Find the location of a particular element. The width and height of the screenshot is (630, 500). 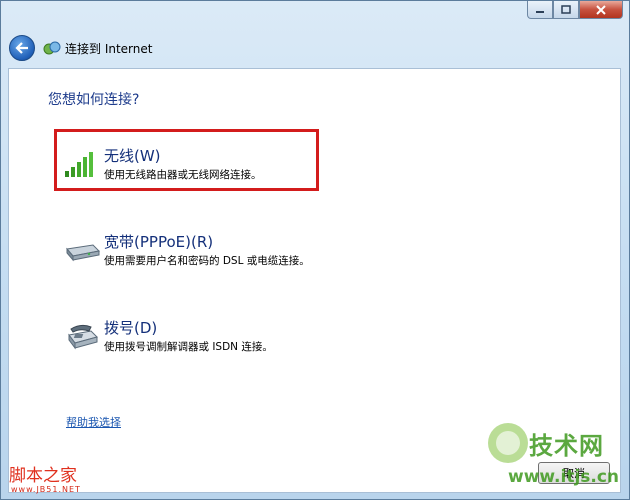

option-description: 使用拨号调制解调器或 ISDN 连接。 is located at coordinates (188, 347).